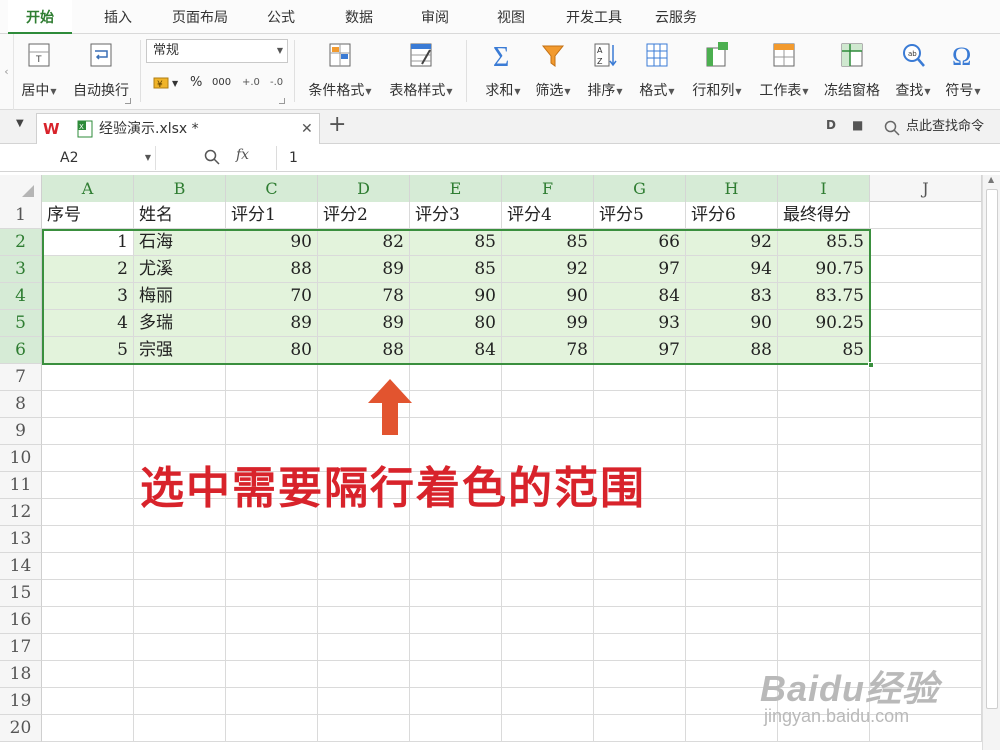 The height and width of the screenshot is (750, 1000). Describe the element at coordinates (21, 269) in the screenshot. I see `row-header-3: 3` at that location.